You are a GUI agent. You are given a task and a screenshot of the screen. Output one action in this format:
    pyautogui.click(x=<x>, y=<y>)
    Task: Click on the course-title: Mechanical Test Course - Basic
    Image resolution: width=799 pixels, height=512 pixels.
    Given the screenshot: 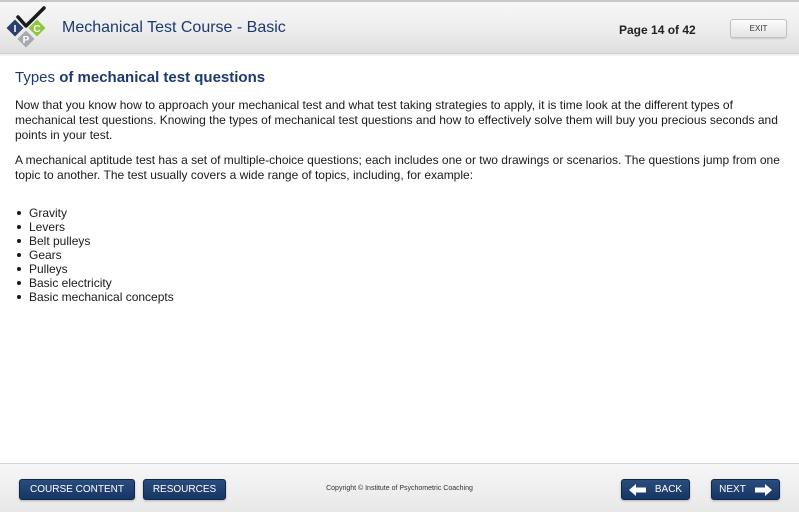 What is the action you would take?
    pyautogui.click(x=174, y=27)
    